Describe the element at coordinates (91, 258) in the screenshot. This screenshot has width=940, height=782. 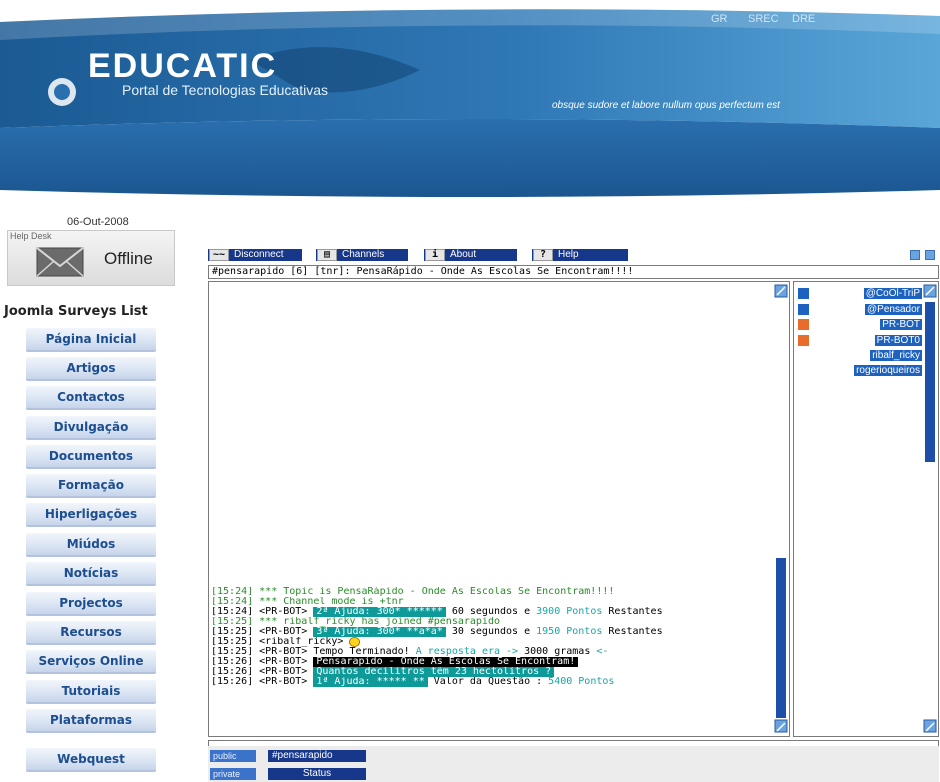
I see `helpdesk-widget: Help Desk Offline` at that location.